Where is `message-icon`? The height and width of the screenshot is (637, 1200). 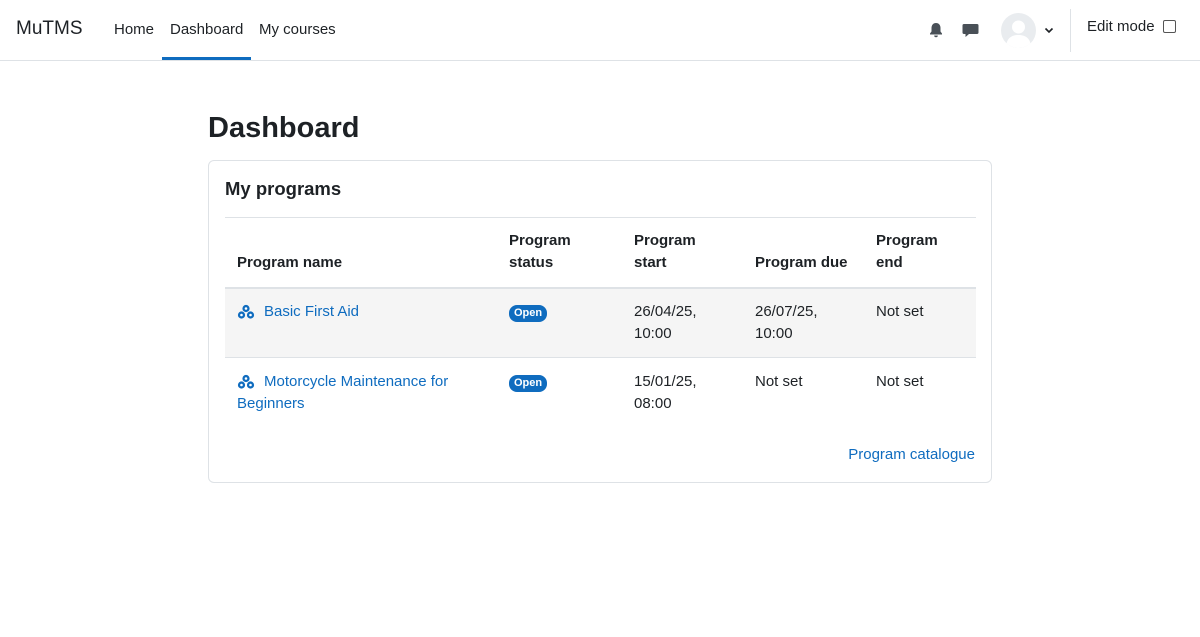
message-icon is located at coordinates (970, 30).